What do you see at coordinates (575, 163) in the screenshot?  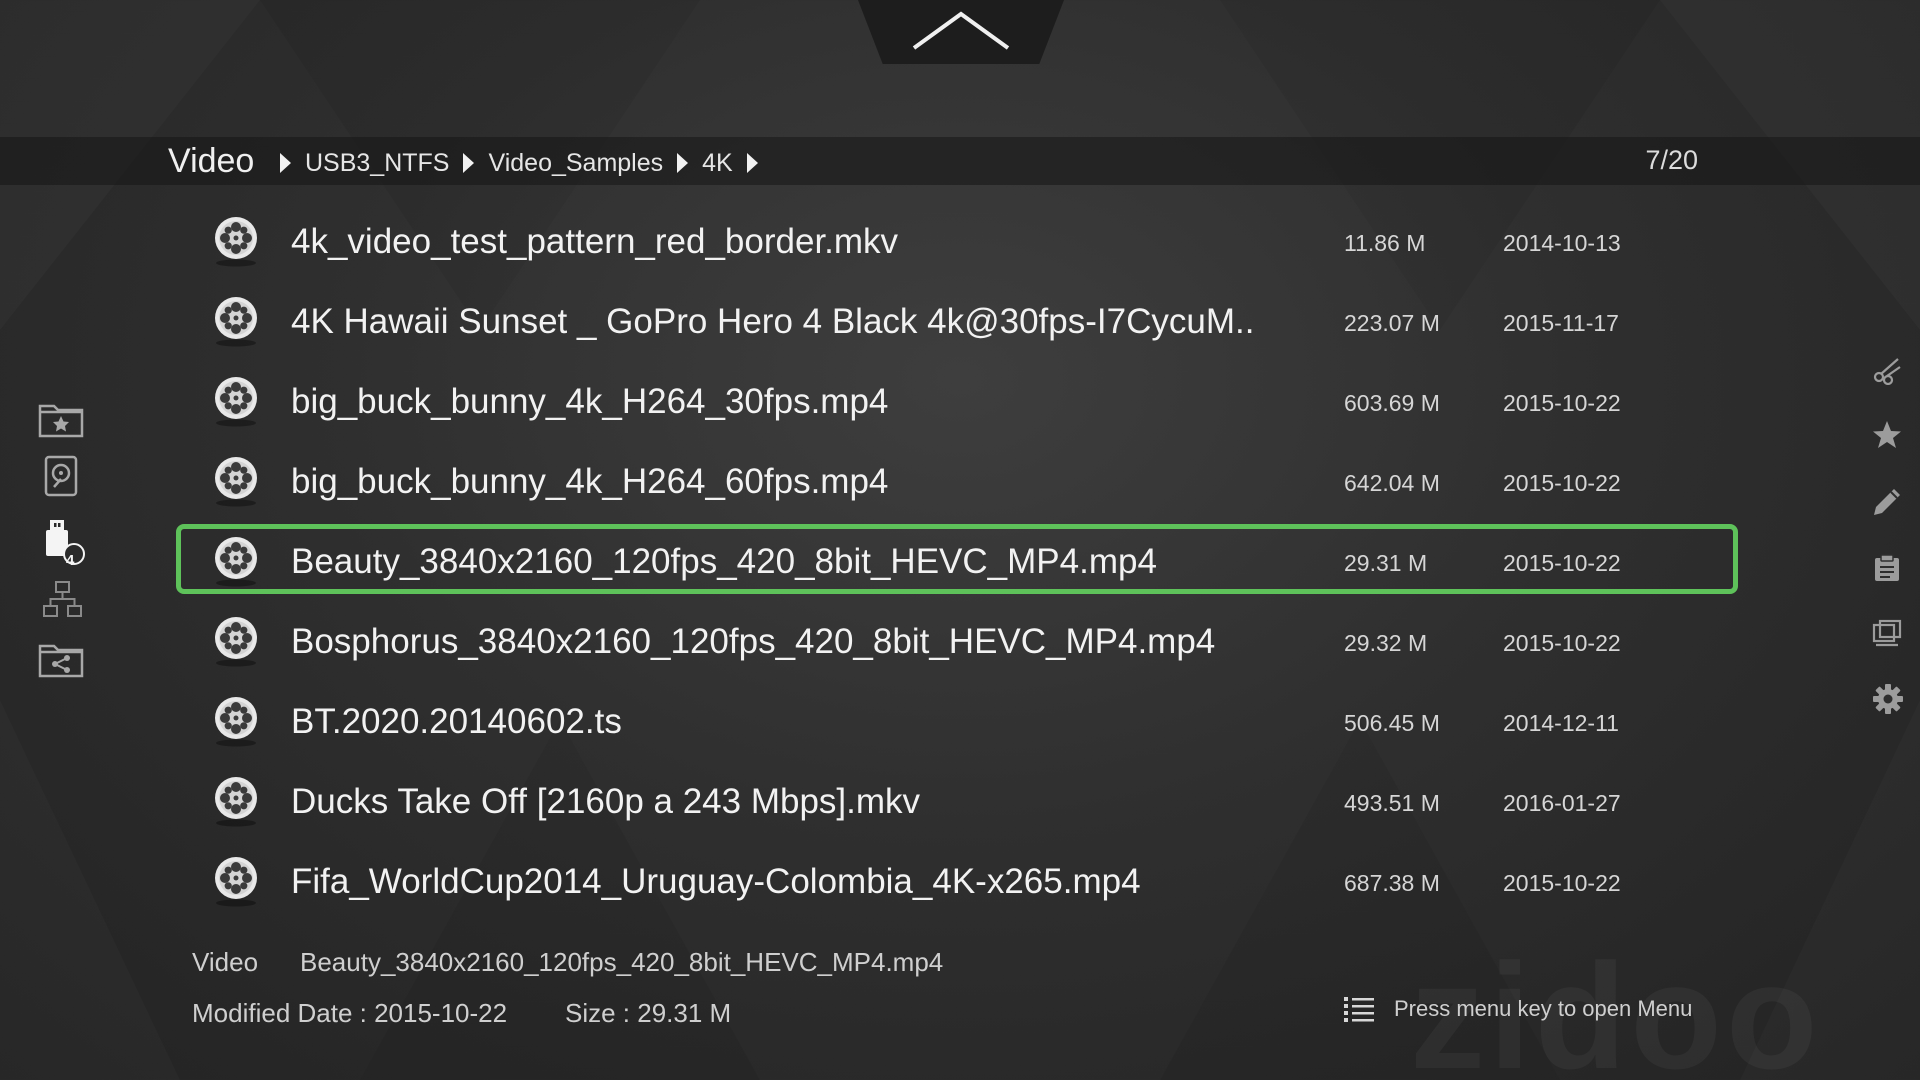 I see `breadcrumb-segment: Video_Samples` at bounding box center [575, 163].